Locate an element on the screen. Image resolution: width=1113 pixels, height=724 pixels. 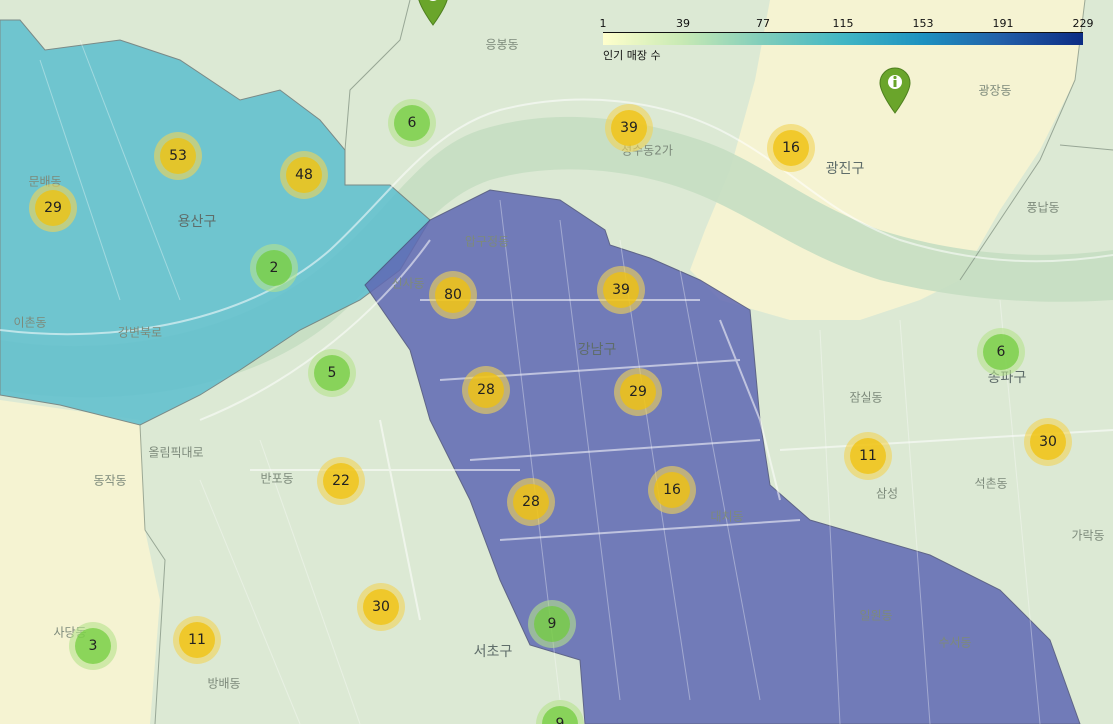
marker-cluster: 5 is located at coordinates (332, 373).